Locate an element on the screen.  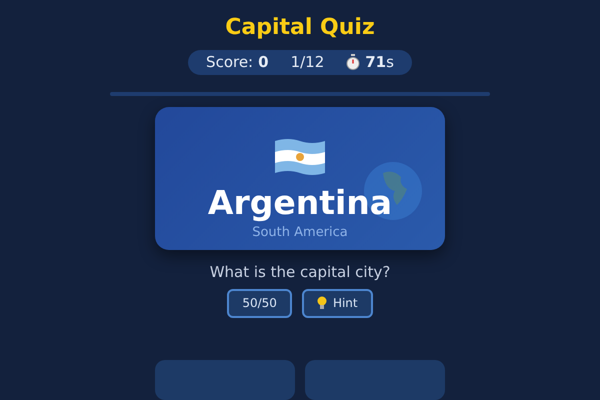
quiz-title: Capital Quiz is located at coordinates (300, 28).